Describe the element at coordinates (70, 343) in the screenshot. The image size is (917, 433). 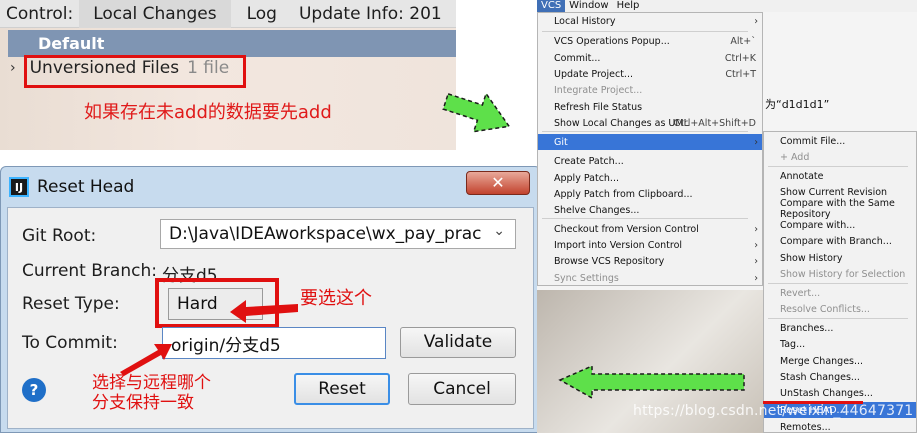
I see `to-commit-label: To Commit:` at that location.